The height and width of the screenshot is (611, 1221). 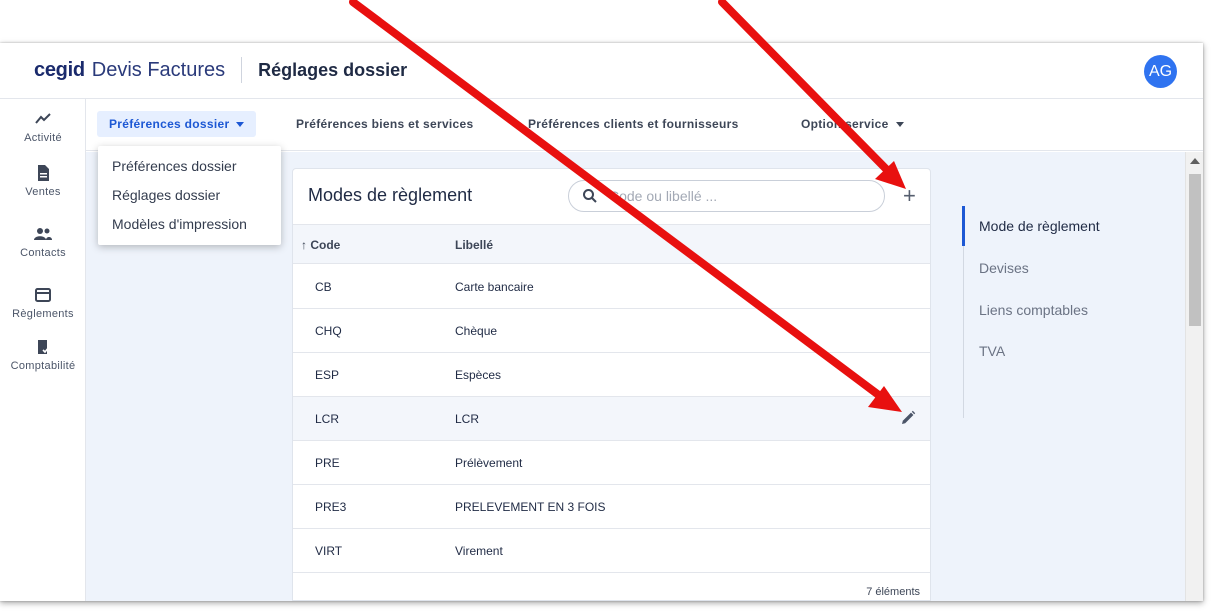 I want to click on nav-label: Contacts, so click(x=43, y=253).